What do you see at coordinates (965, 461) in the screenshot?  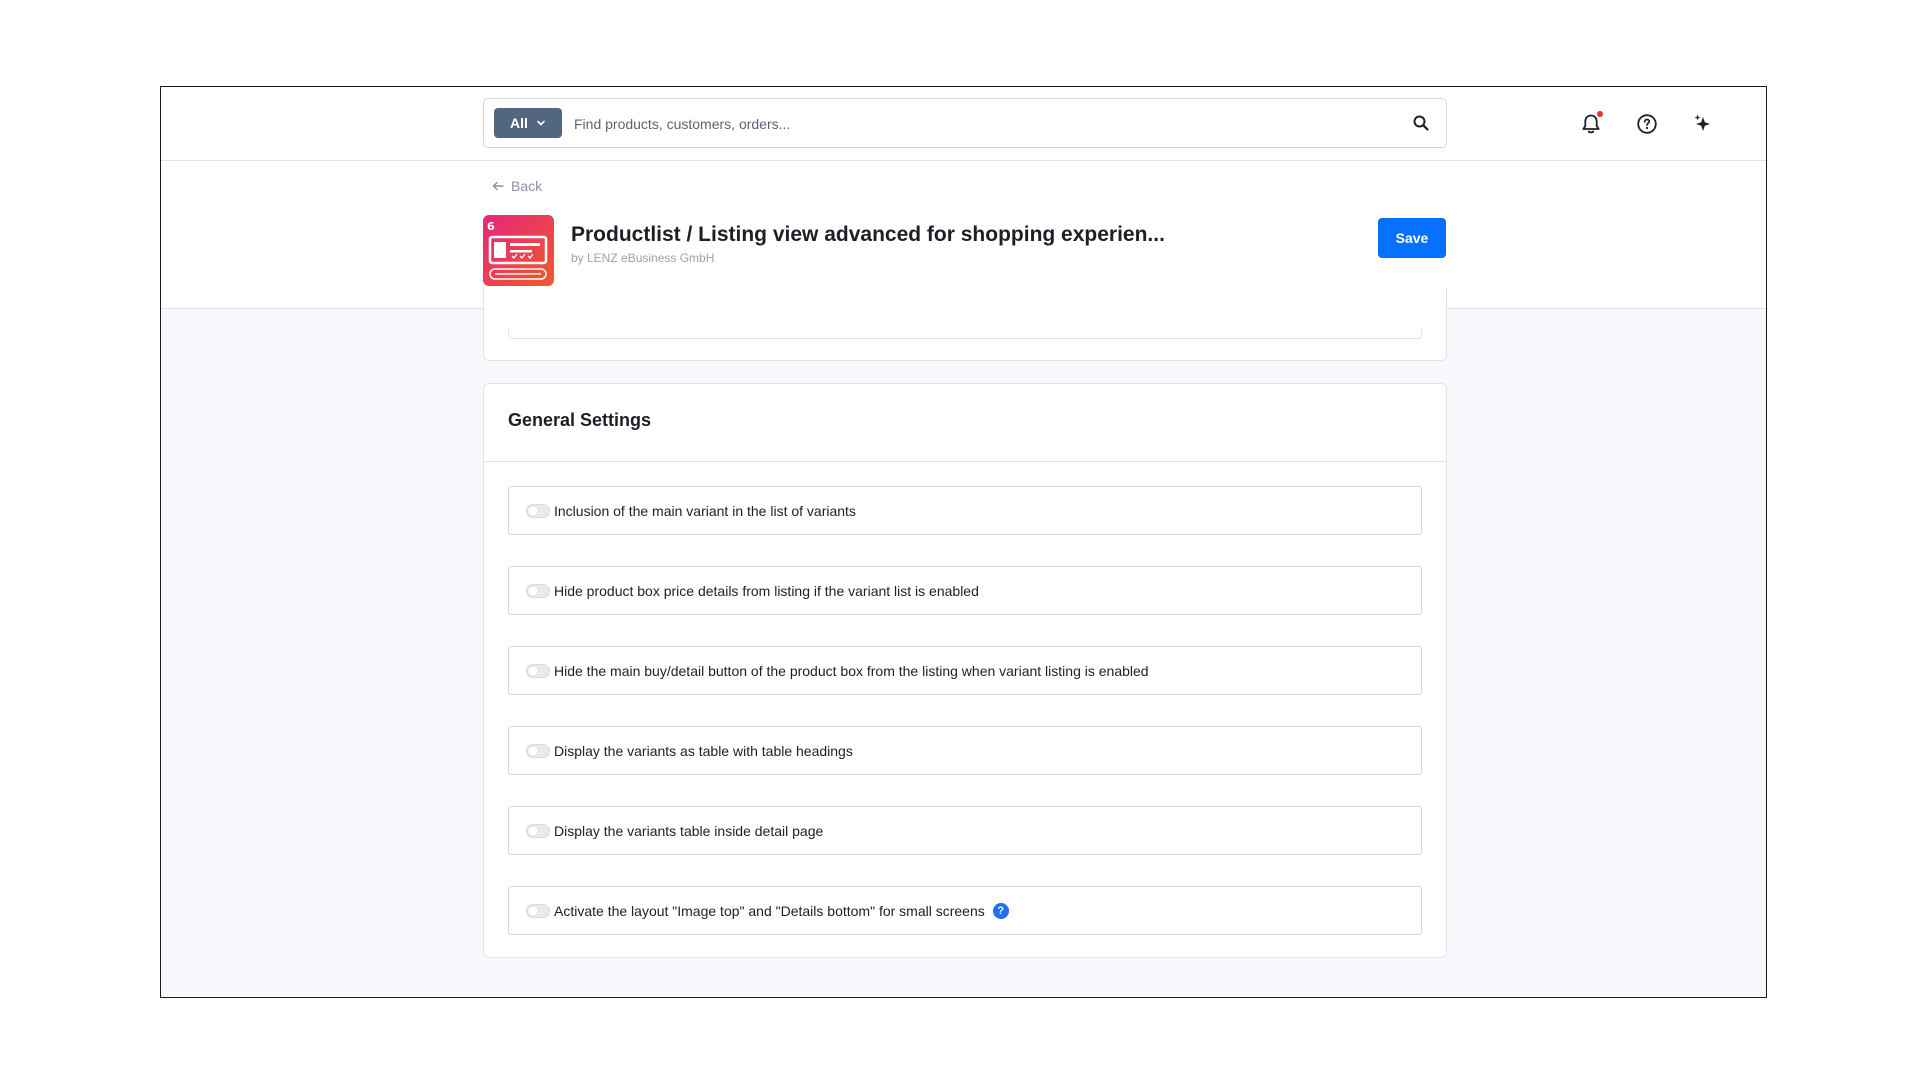 I see `divider` at bounding box center [965, 461].